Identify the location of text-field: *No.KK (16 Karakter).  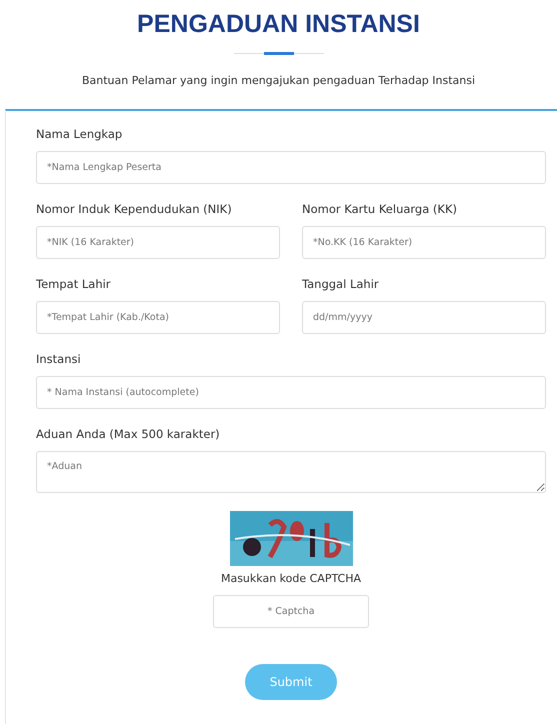
(424, 242).